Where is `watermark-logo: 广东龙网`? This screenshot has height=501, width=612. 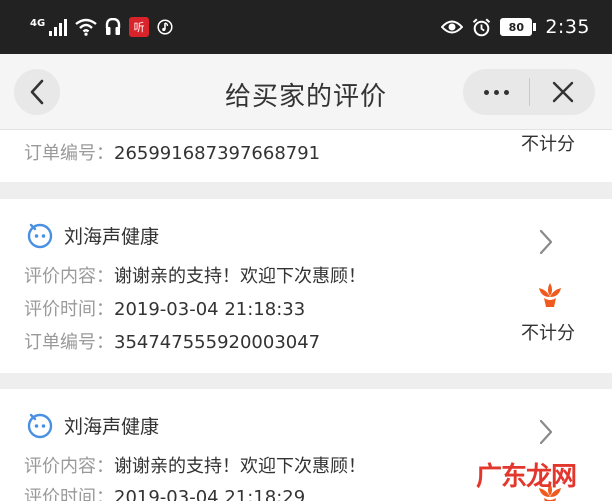 watermark-logo: 广东龙网 is located at coordinates (526, 476).